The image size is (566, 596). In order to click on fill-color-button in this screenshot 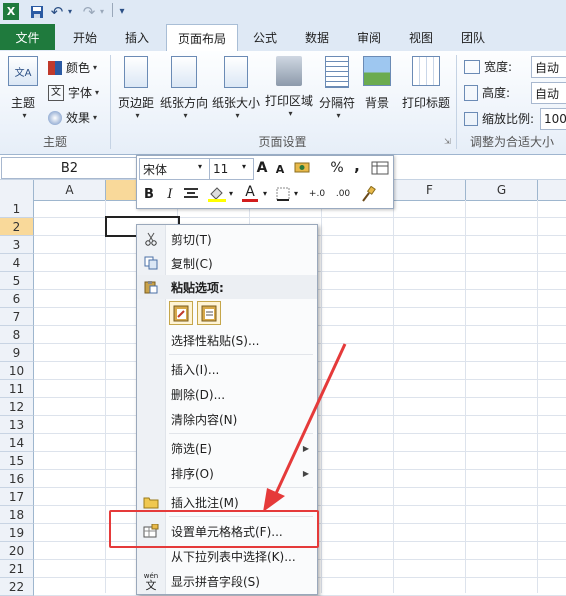, I will do `click(217, 194)`.